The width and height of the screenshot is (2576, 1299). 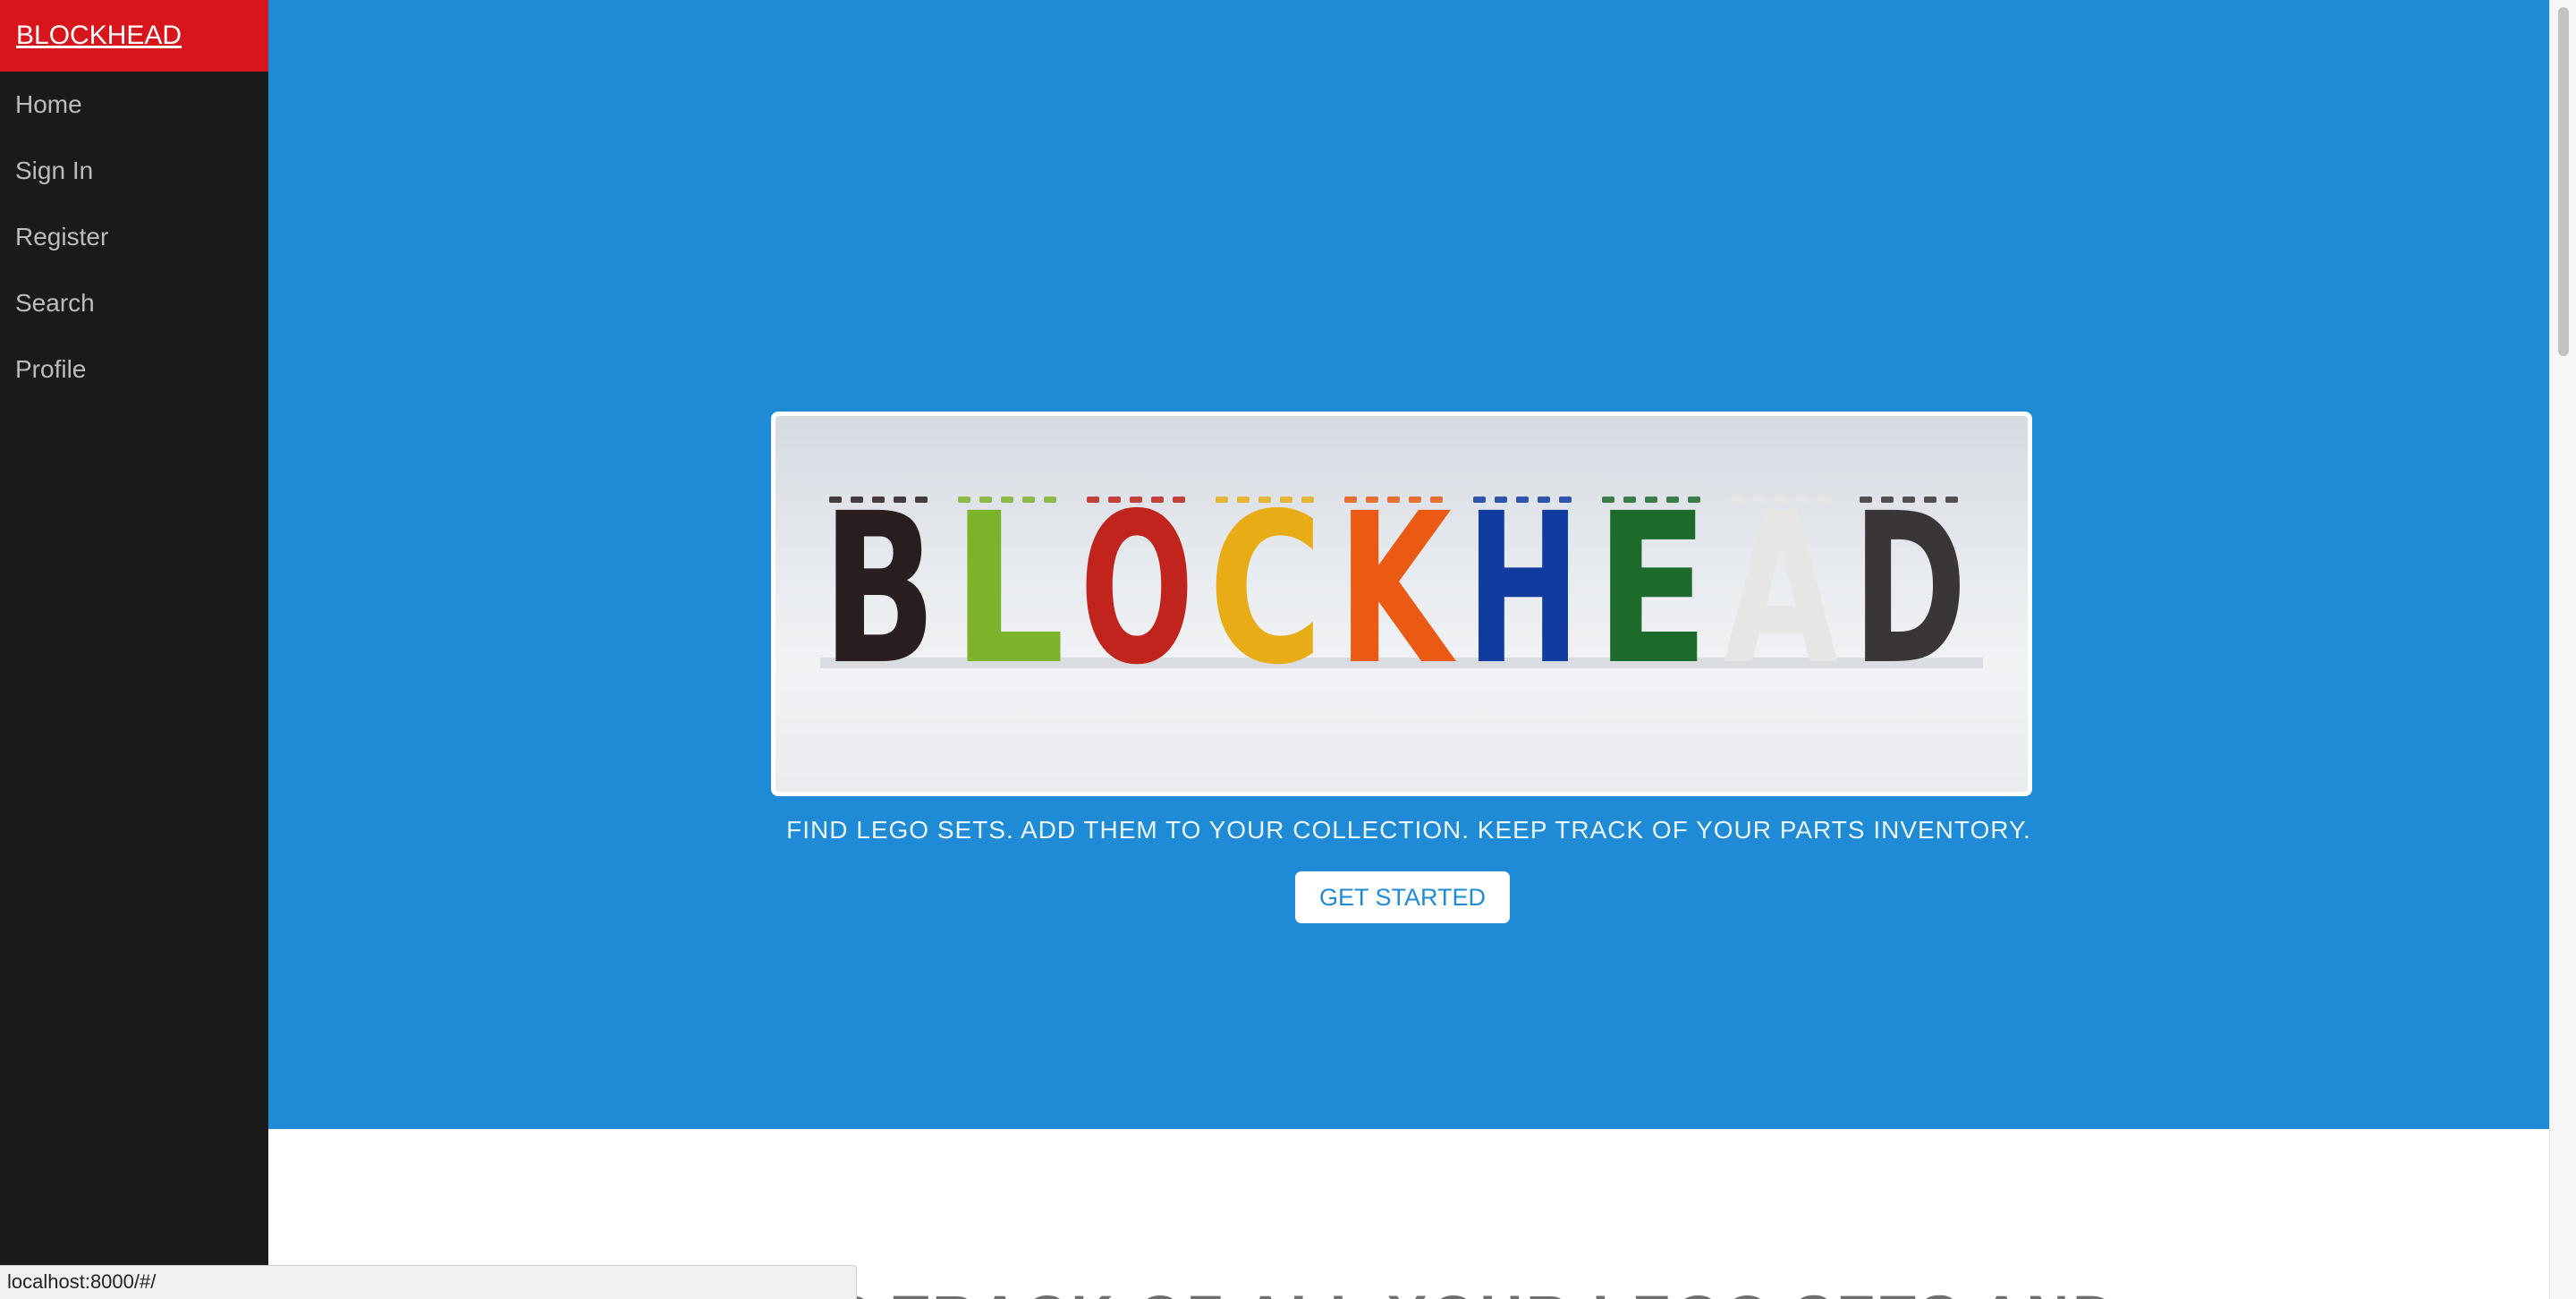 I want to click on sidebar-item-profile: Profile, so click(x=134, y=369).